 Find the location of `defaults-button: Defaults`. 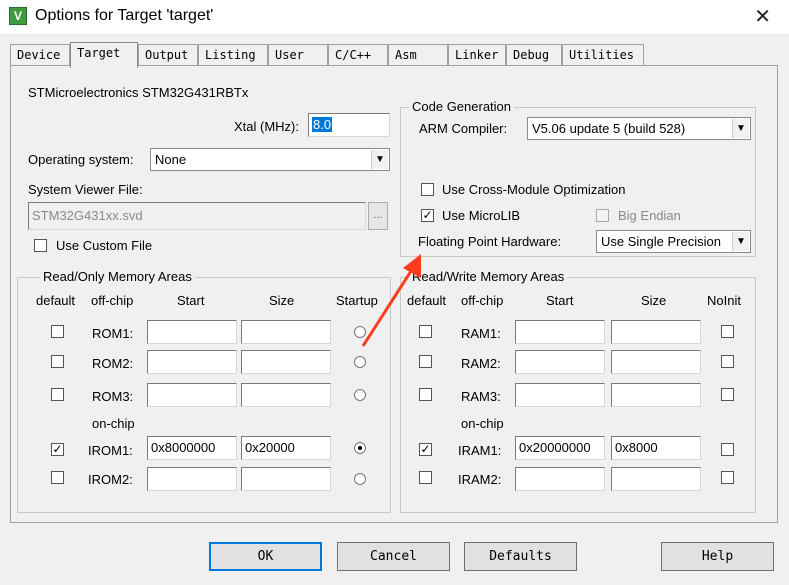

defaults-button: Defaults is located at coordinates (520, 556).